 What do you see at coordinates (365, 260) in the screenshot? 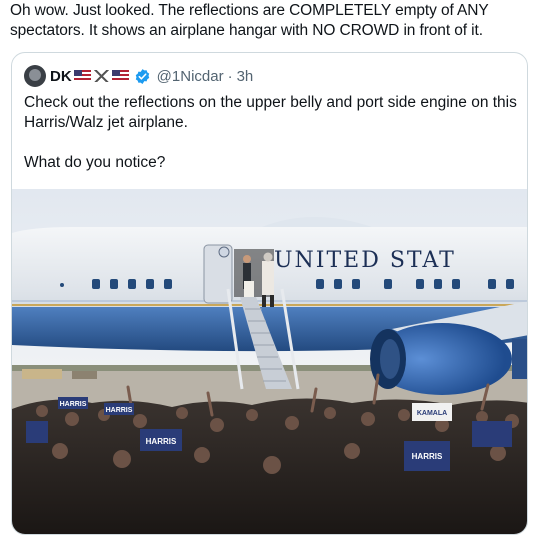
I see `airplane-lettering: UNITED STAT` at bounding box center [365, 260].